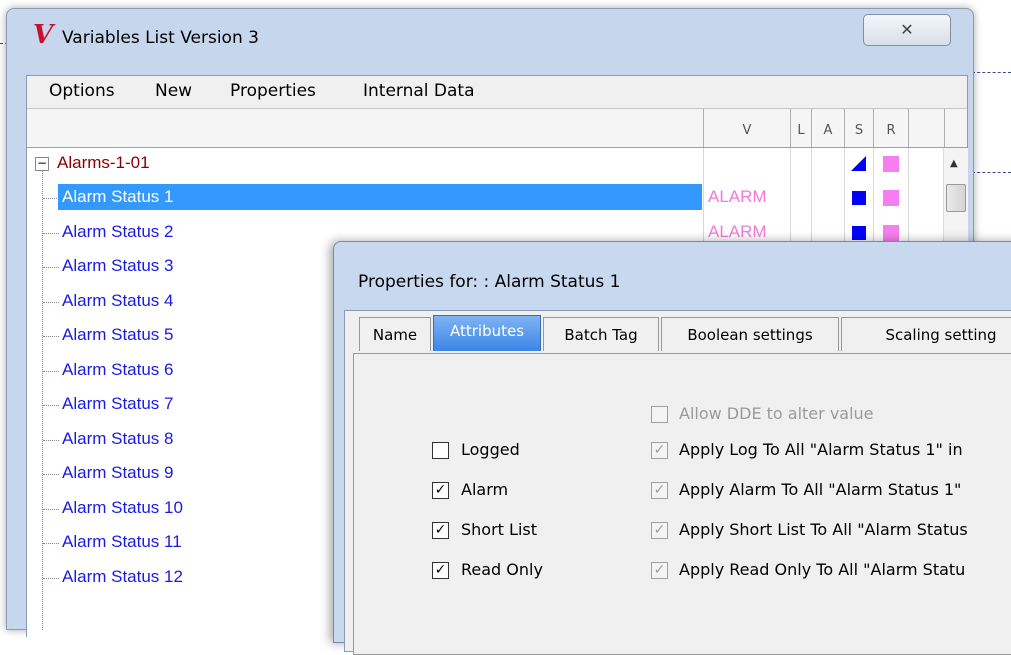  I want to click on tab-attributes: Attributes, so click(487, 333).